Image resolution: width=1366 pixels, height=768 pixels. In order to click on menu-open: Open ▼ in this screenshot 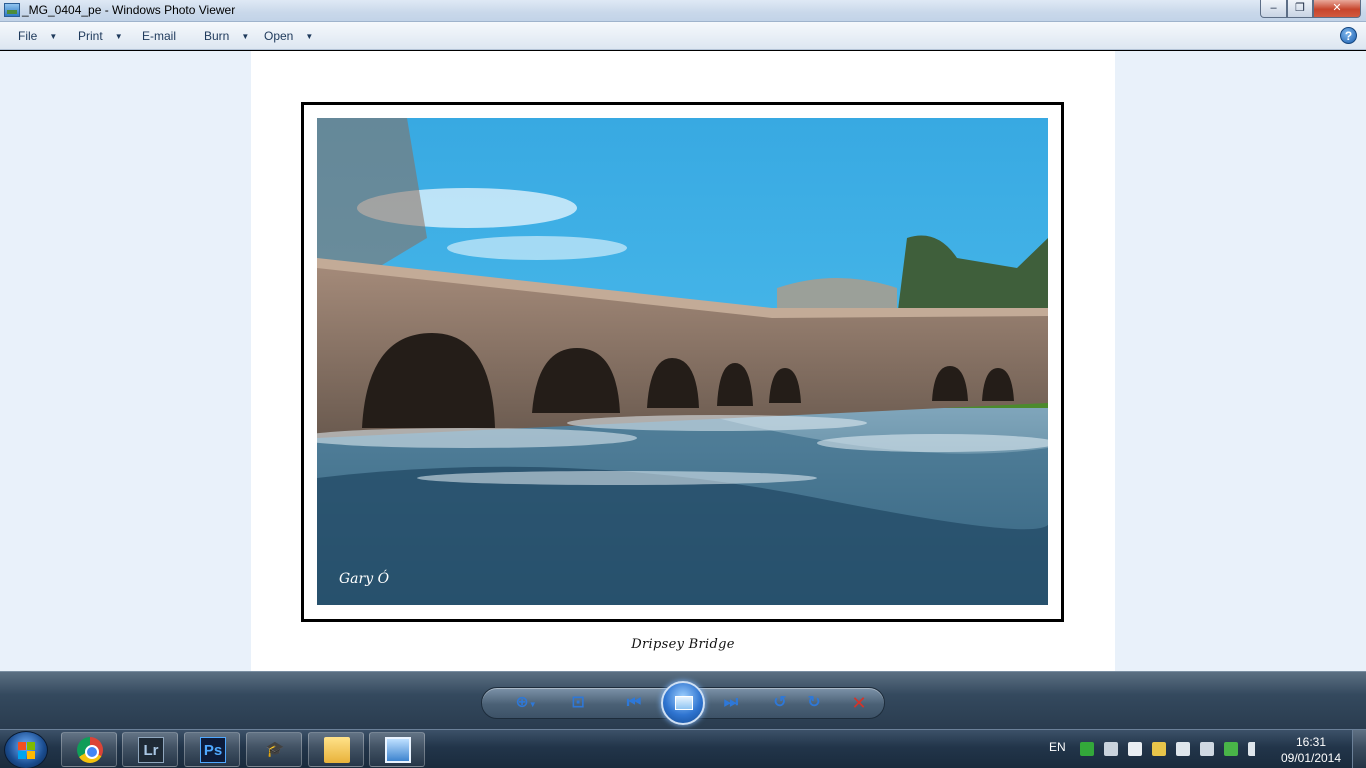, I will do `click(288, 36)`.